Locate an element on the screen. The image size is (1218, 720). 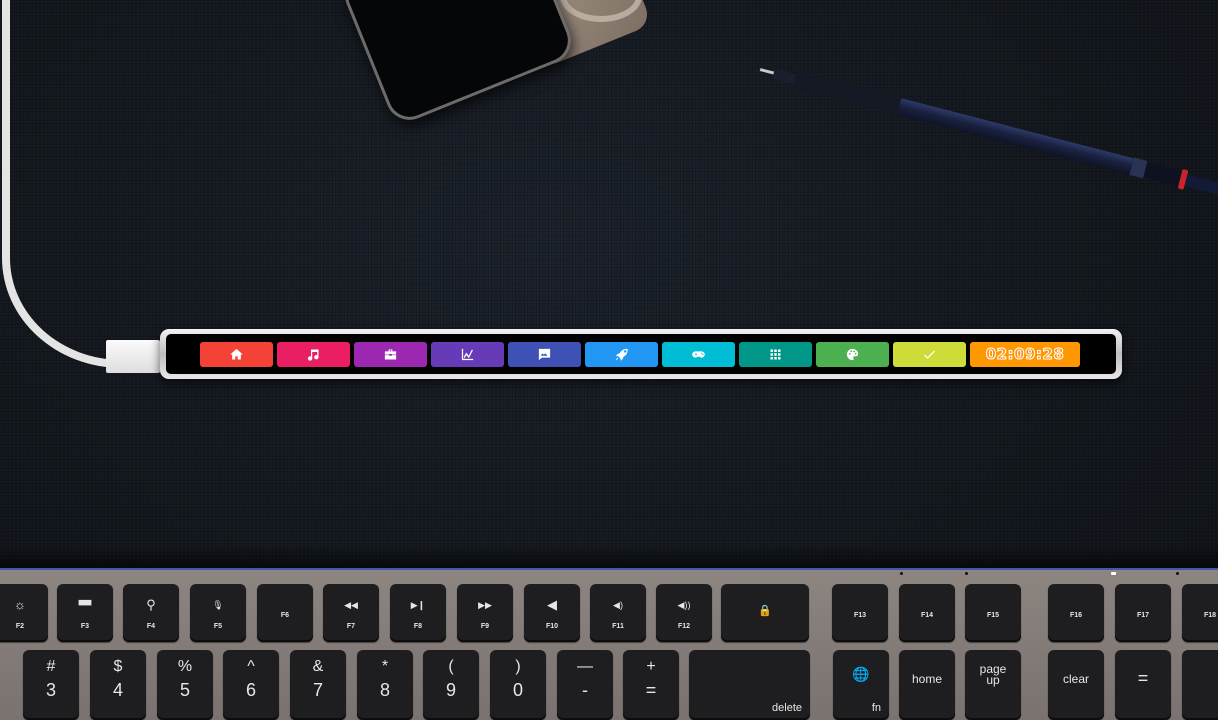
key-f18: F18 is located at coordinates (1200, 613).